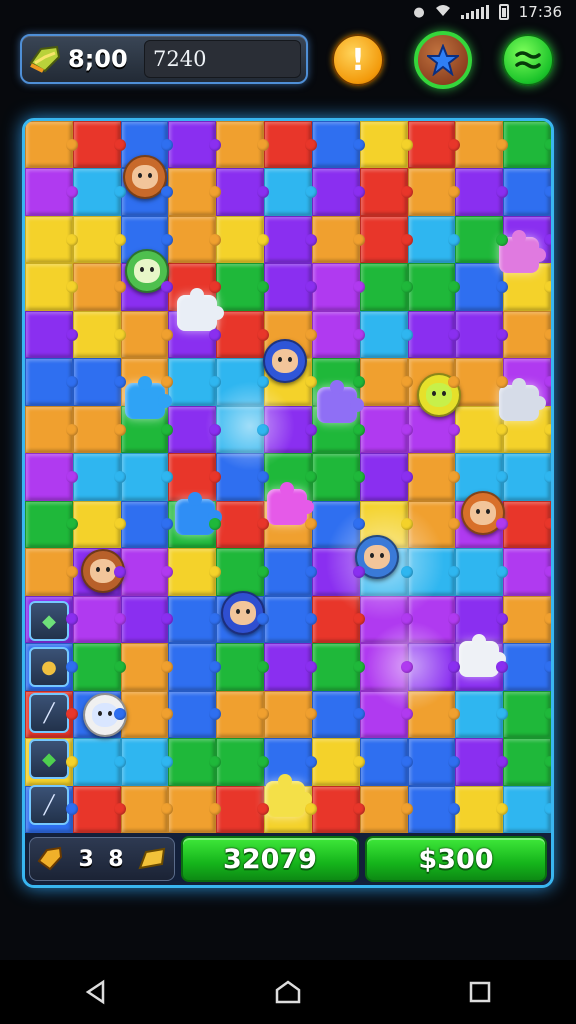 This screenshot has width=576, height=1024. Describe the element at coordinates (288, 992) in the screenshot. I see `home-button` at that location.